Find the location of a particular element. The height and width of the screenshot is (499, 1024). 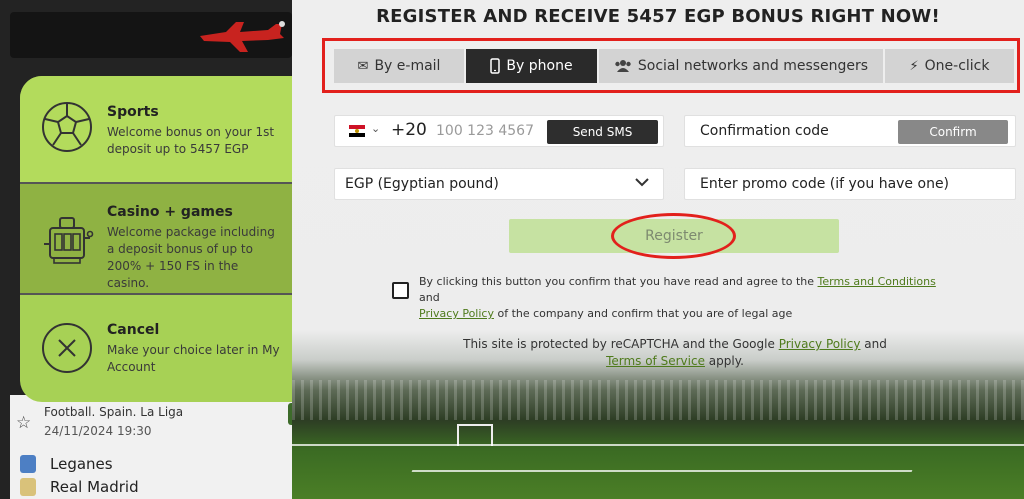

close-circle-icon is located at coordinates (67, 348).